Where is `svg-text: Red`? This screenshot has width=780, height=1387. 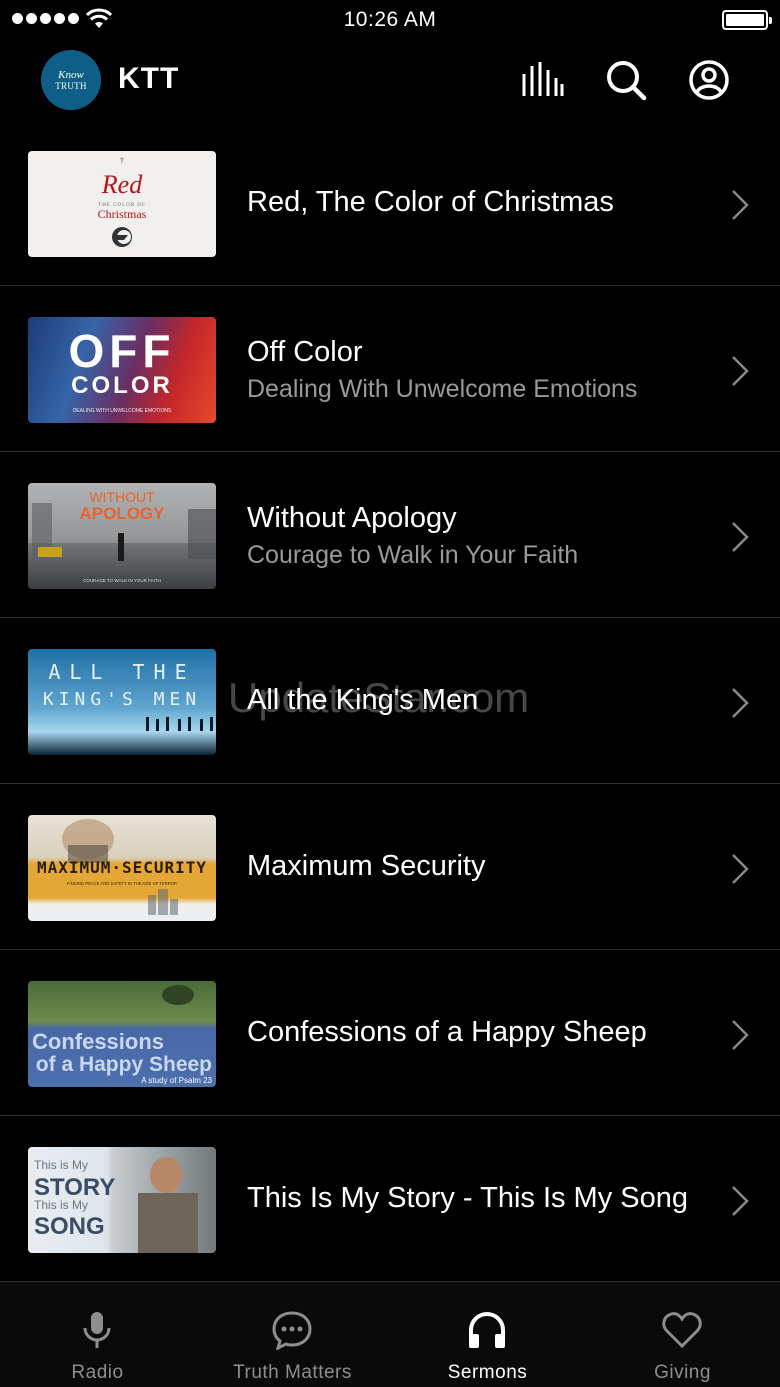
svg-text: Red is located at coordinates (122, 184).